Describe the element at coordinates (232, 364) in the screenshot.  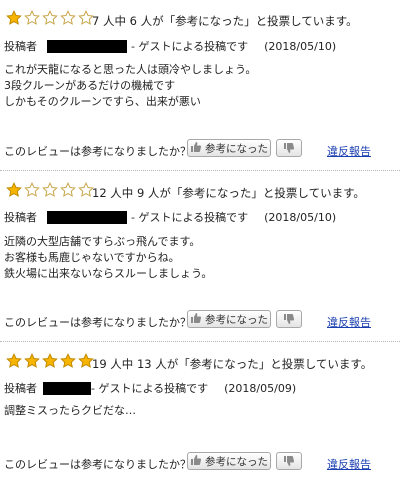
I see `vote-summary: 19 人中 13 人が「参考になった」と投票しています。` at that location.